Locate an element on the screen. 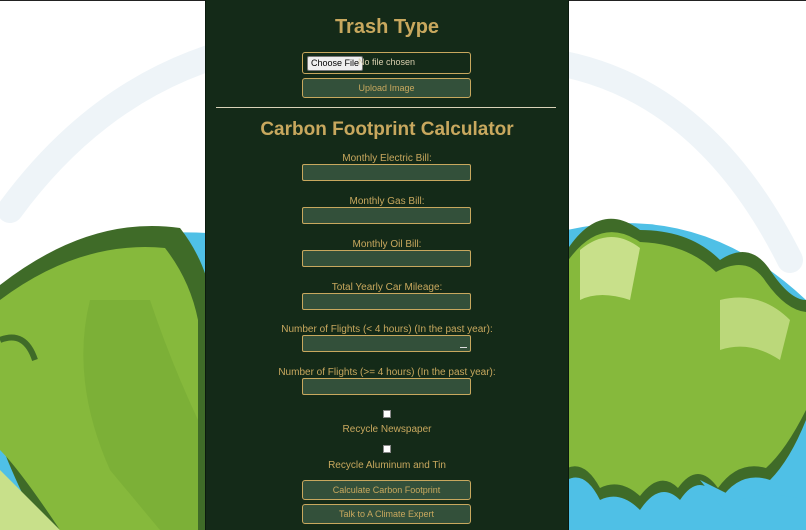 The height and width of the screenshot is (530, 806). recycle-newspaper-label: Recycle Newspaper is located at coordinates (387, 429).